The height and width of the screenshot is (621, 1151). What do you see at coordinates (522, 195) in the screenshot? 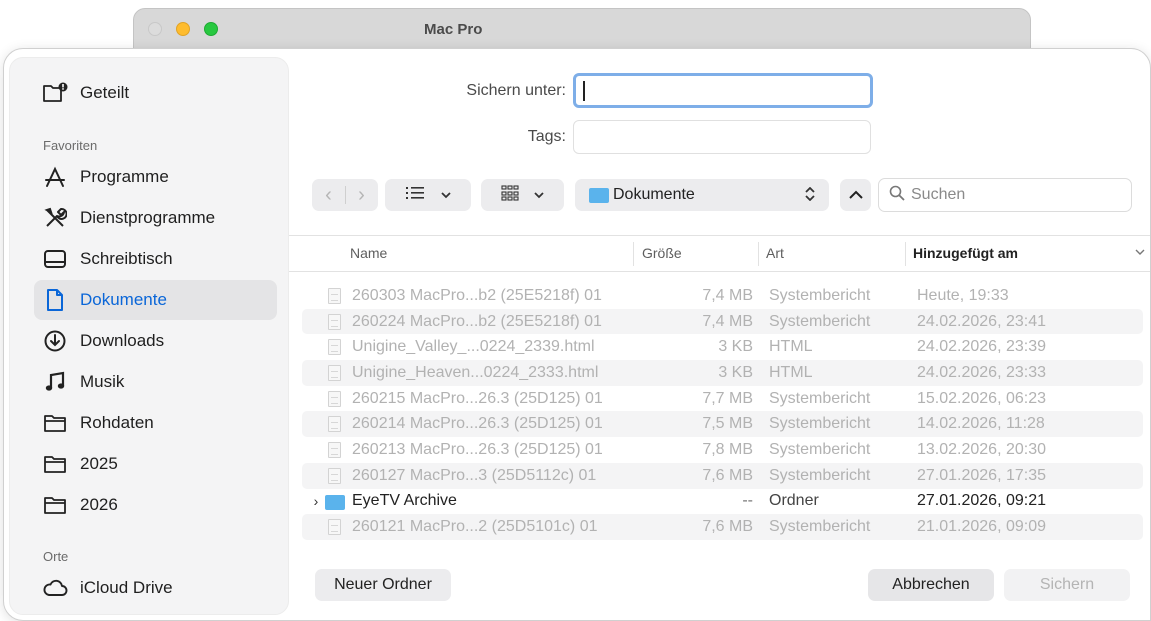
I see `group-view-button` at bounding box center [522, 195].